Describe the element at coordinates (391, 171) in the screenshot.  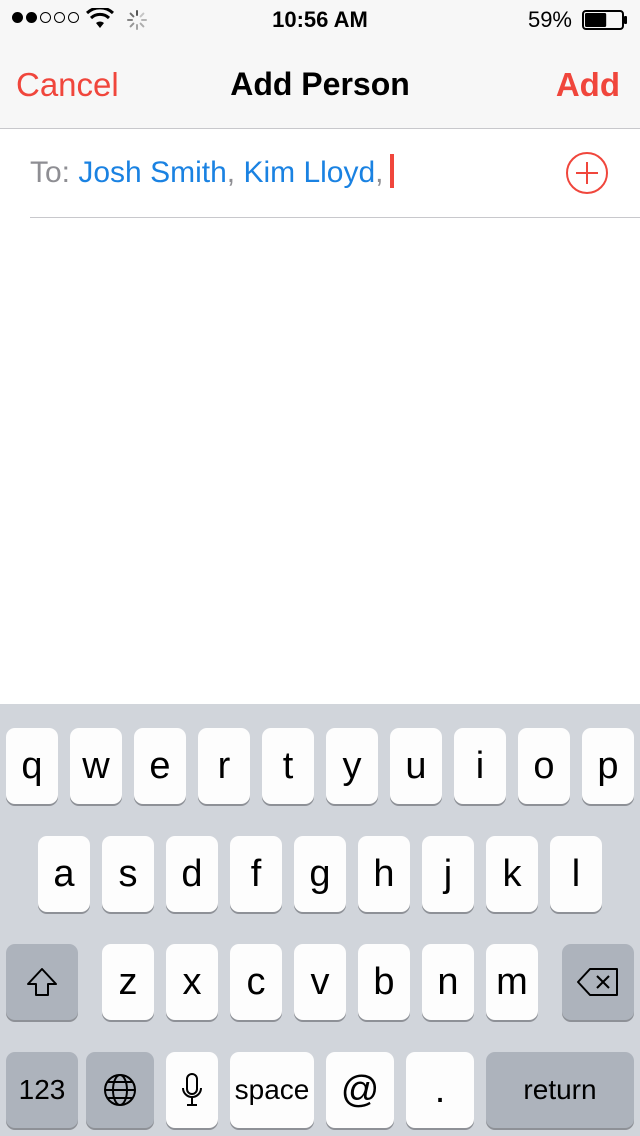
I see `text-cursor` at that location.